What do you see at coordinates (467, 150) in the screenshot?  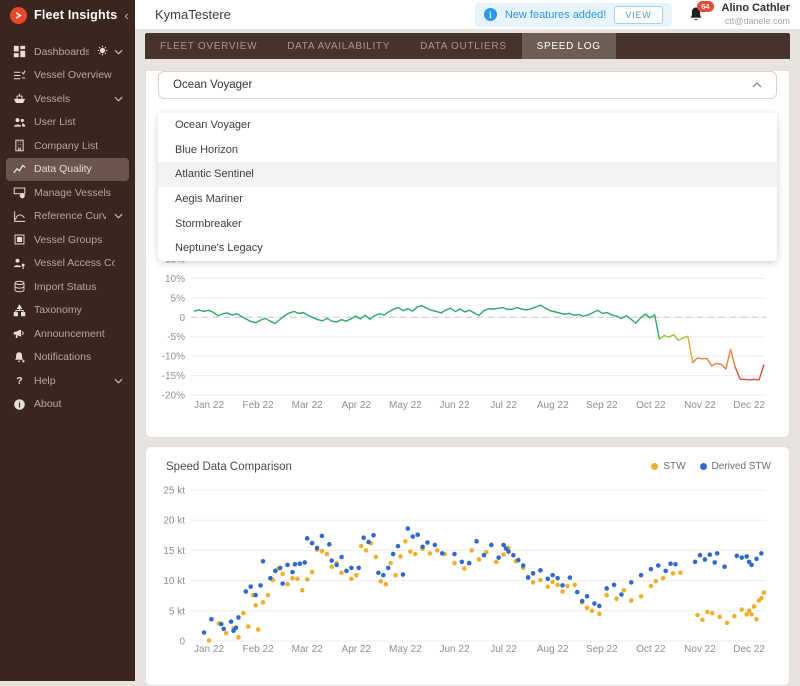 I see `vessel-option: Blue Horizon` at bounding box center [467, 150].